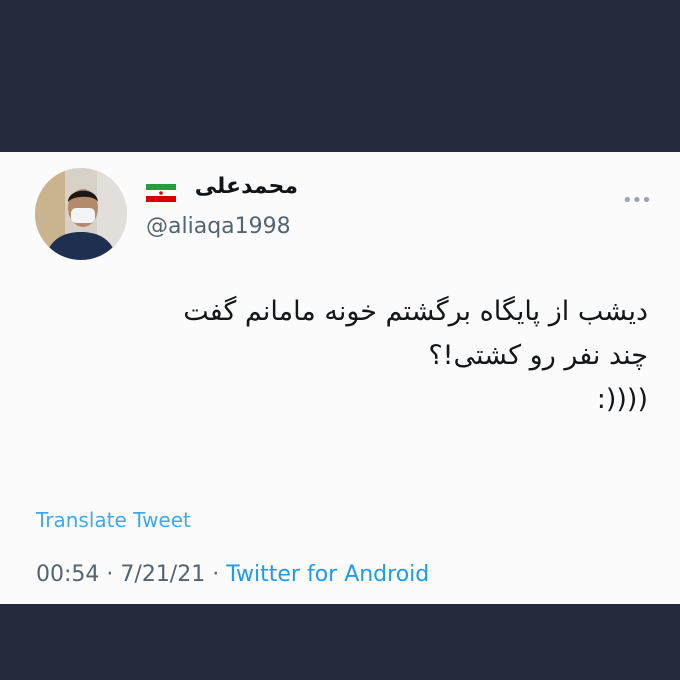 This screenshot has width=680, height=680. Describe the element at coordinates (218, 226) in the screenshot. I see `author-handle: @aliaqa1998` at that location.